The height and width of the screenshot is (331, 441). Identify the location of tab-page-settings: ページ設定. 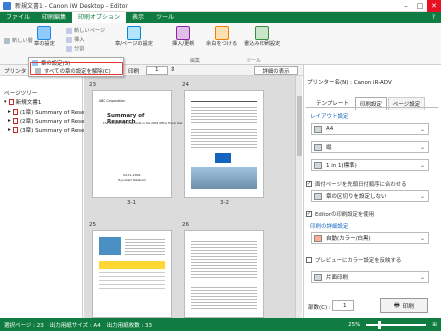
(406, 103).